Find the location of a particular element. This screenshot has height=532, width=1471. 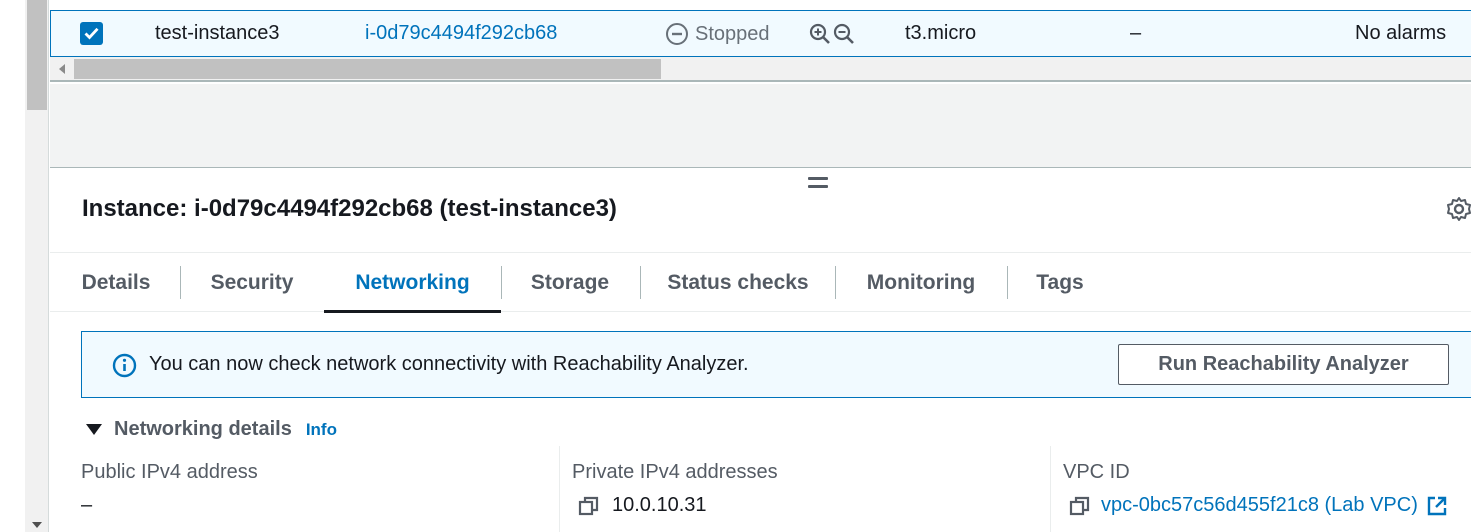

row-checkbox is located at coordinates (91, 33).